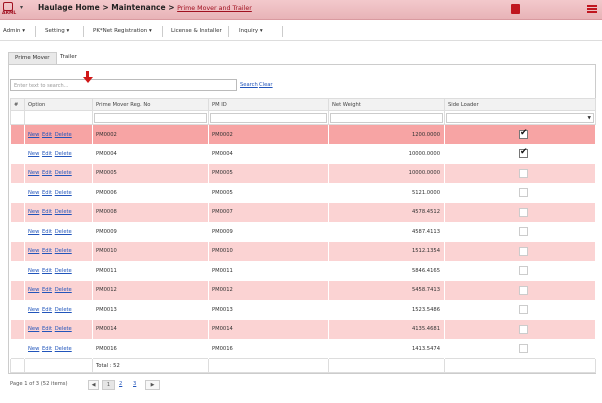 The height and width of the screenshot is (403, 602). What do you see at coordinates (520, 117) in the screenshot?
I see `filter-side-loader-select: ▼` at bounding box center [520, 117].